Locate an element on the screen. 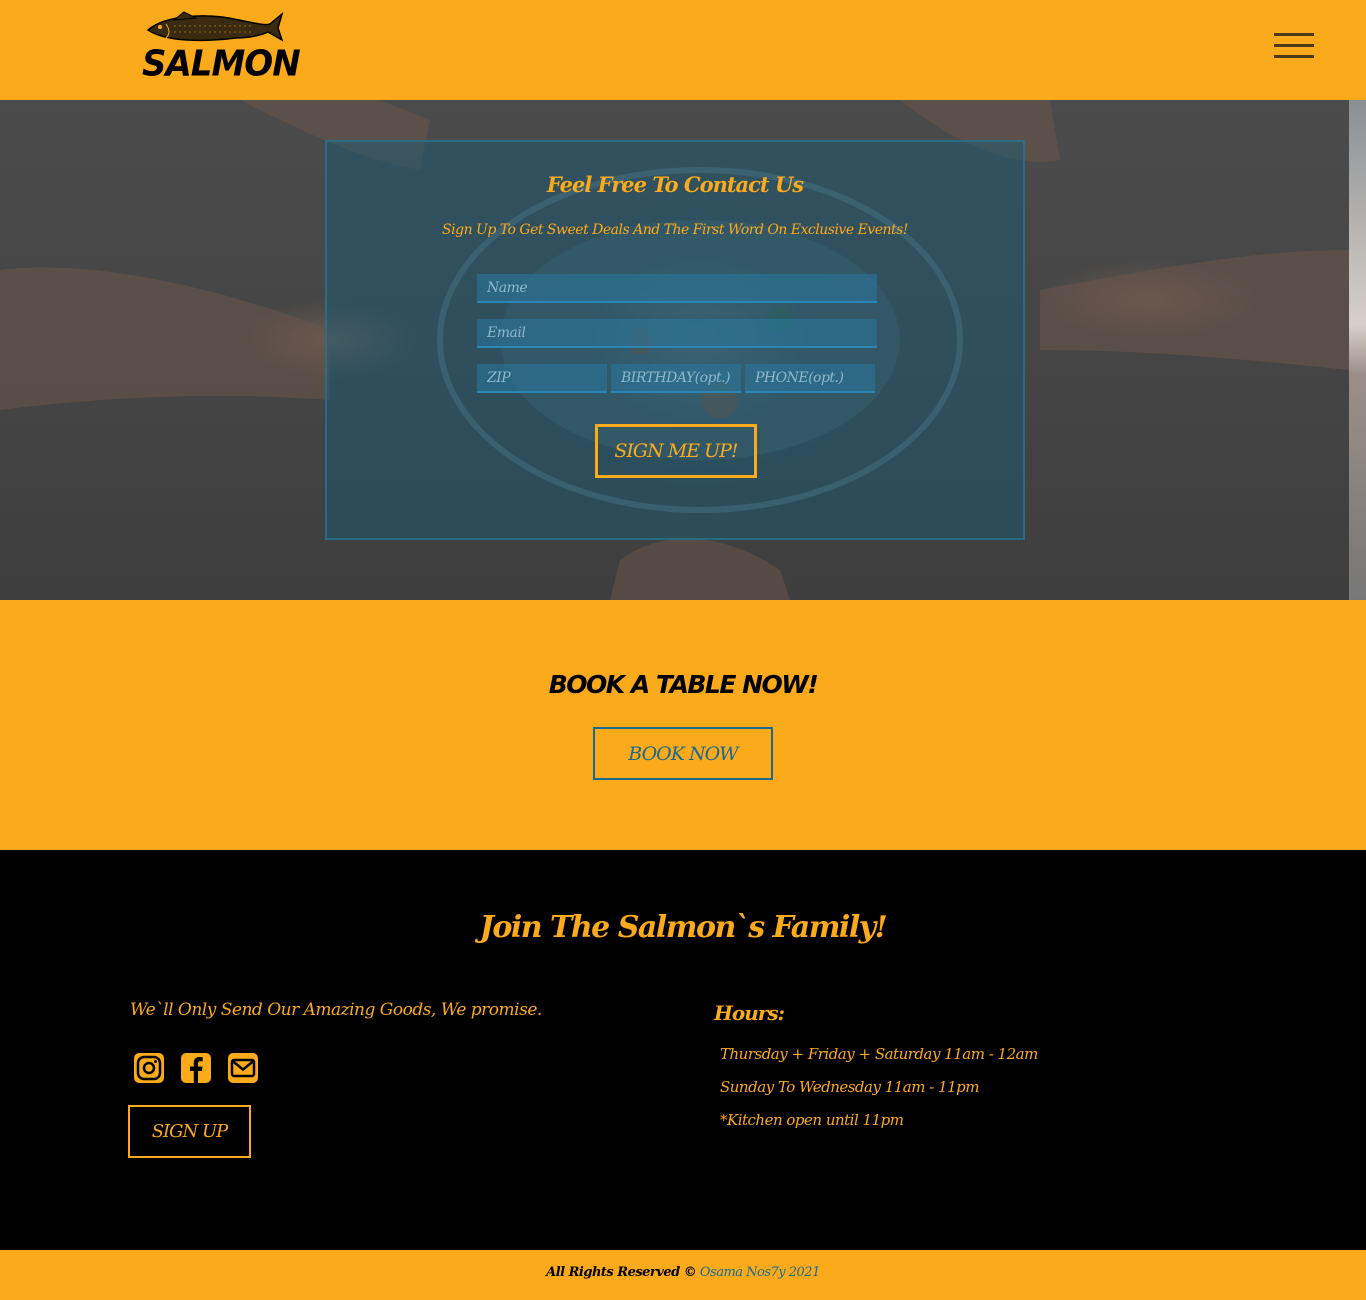 The height and width of the screenshot is (1300, 1366). email-field is located at coordinates (677, 333).